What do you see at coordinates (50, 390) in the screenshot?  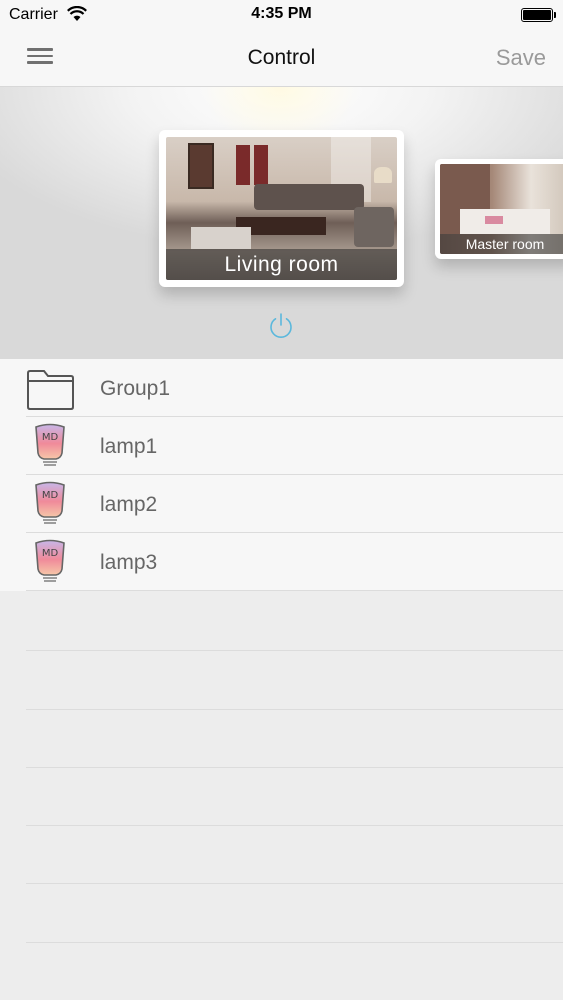 I see `folder-icon` at bounding box center [50, 390].